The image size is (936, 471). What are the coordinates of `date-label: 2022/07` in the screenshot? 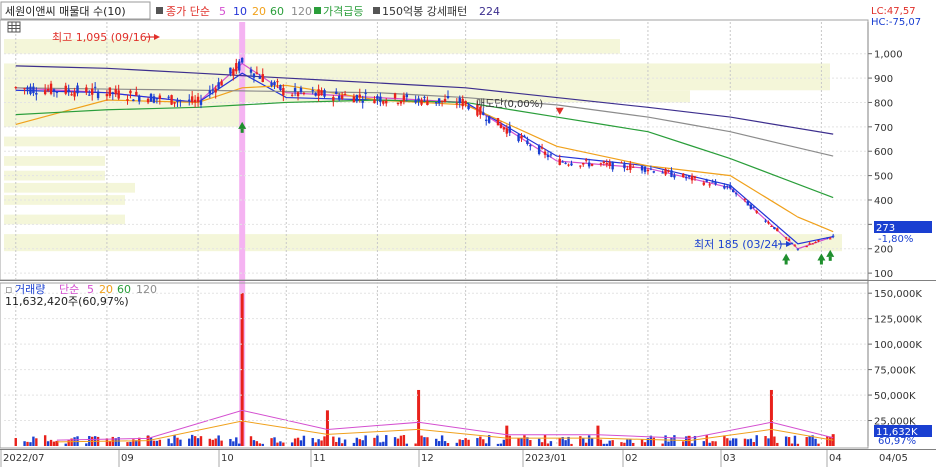 It's located at (24, 458).